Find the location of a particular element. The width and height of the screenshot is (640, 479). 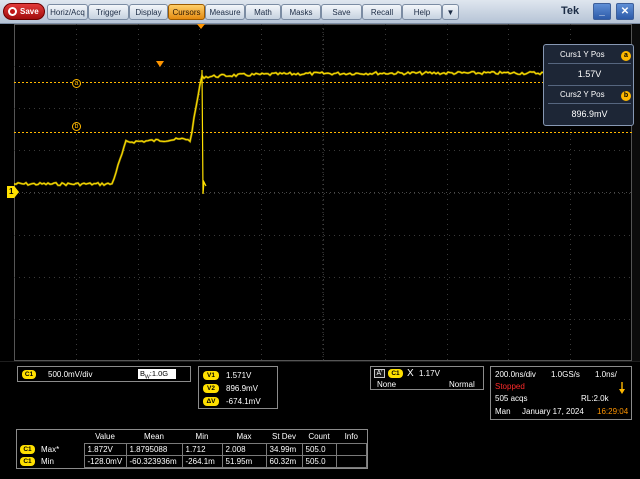

menu-measure: Measure is located at coordinates (225, 12).